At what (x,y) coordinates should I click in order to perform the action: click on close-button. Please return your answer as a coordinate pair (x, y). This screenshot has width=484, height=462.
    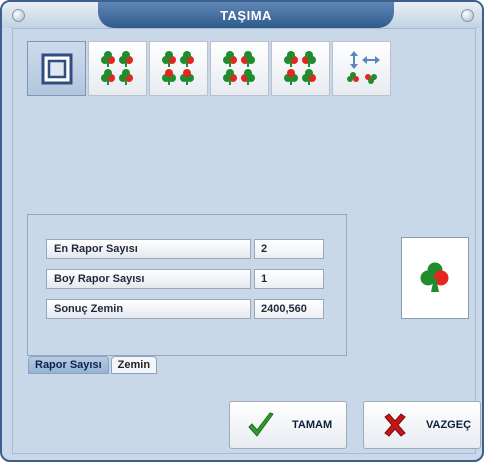
    Looking at the image, I should click on (467, 15).